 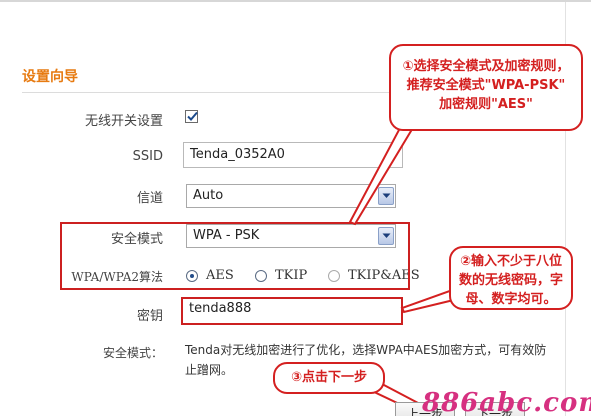 I want to click on callout-step3: ③点击下一步, so click(x=329, y=378).